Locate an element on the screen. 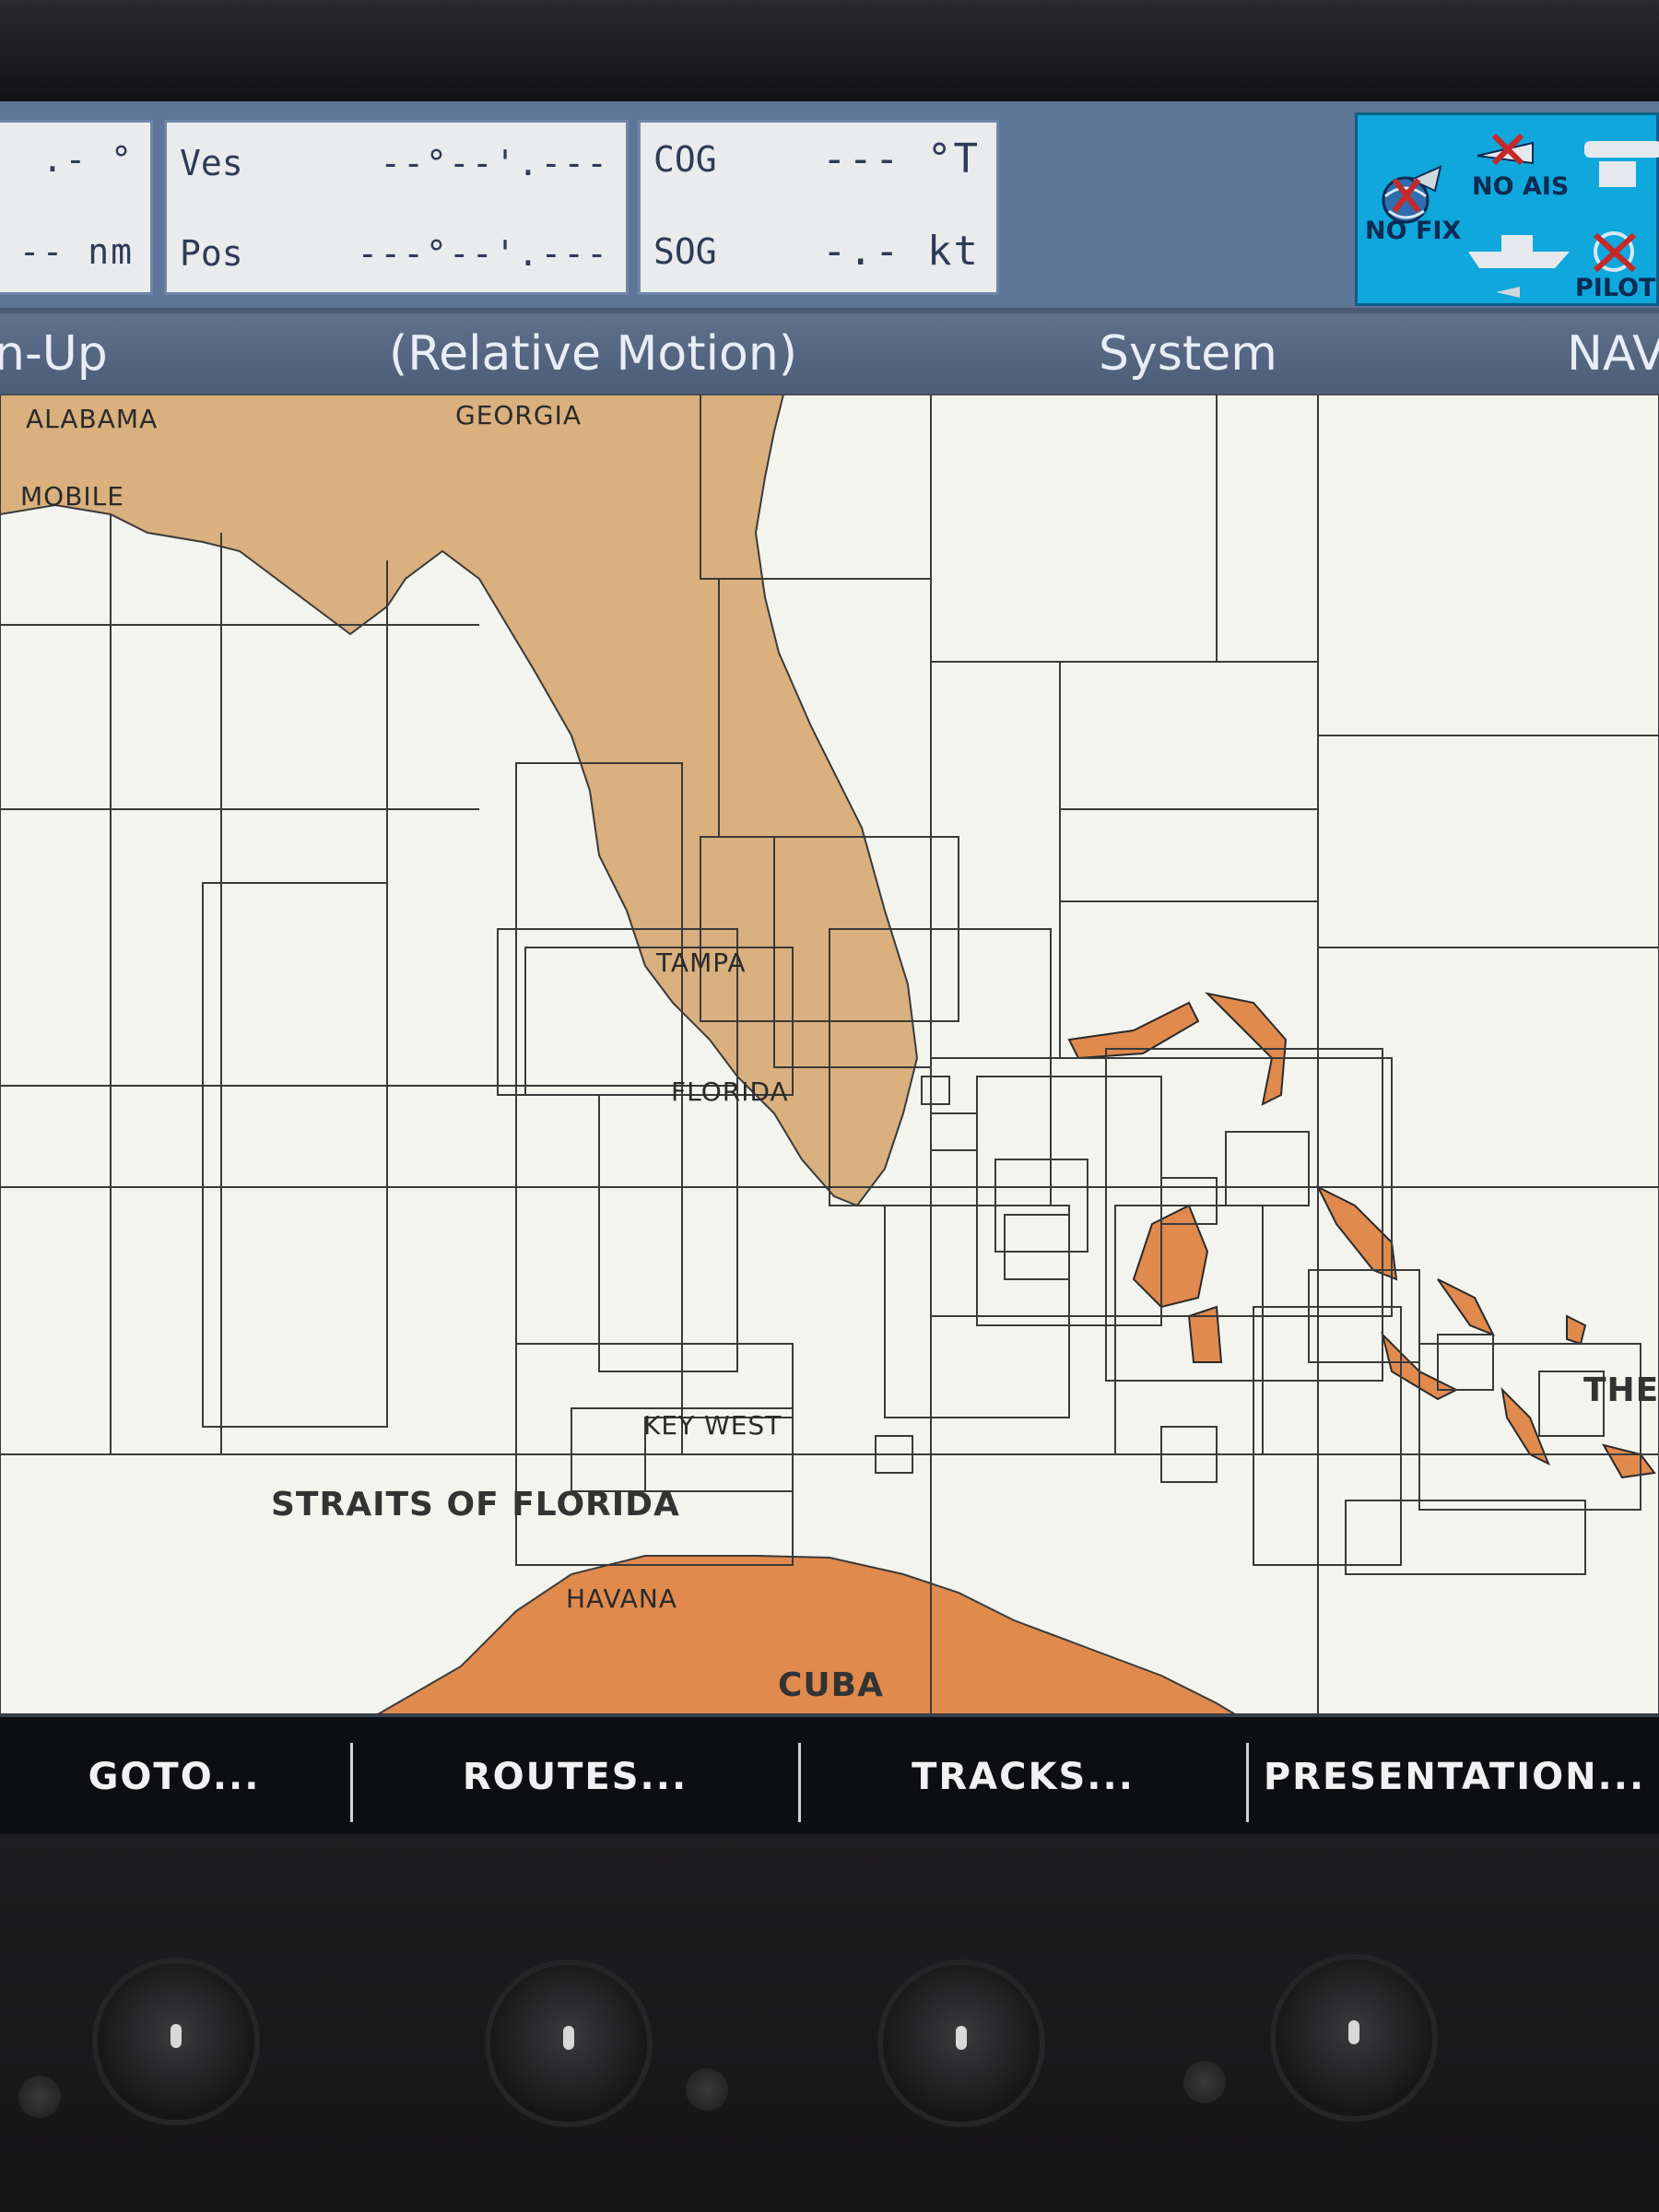 Image resolution: width=1659 pixels, height=2212 pixels. boat-icon is located at coordinates (1519, 266).